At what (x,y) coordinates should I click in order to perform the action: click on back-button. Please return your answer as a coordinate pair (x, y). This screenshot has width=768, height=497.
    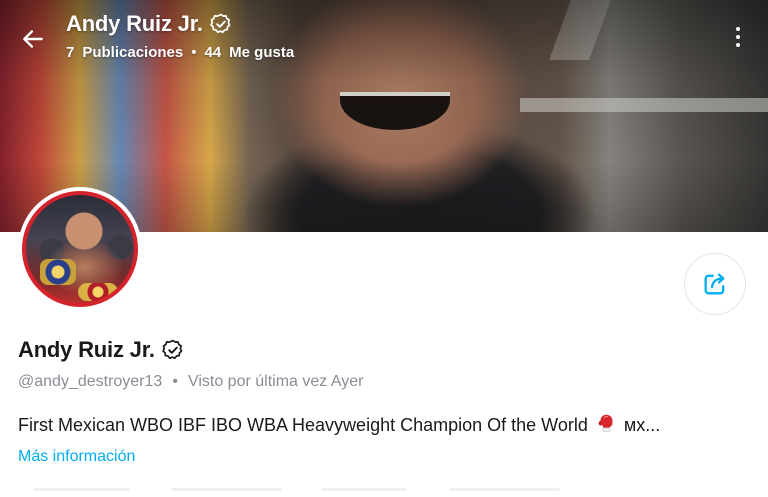
    Looking at the image, I should click on (33, 39).